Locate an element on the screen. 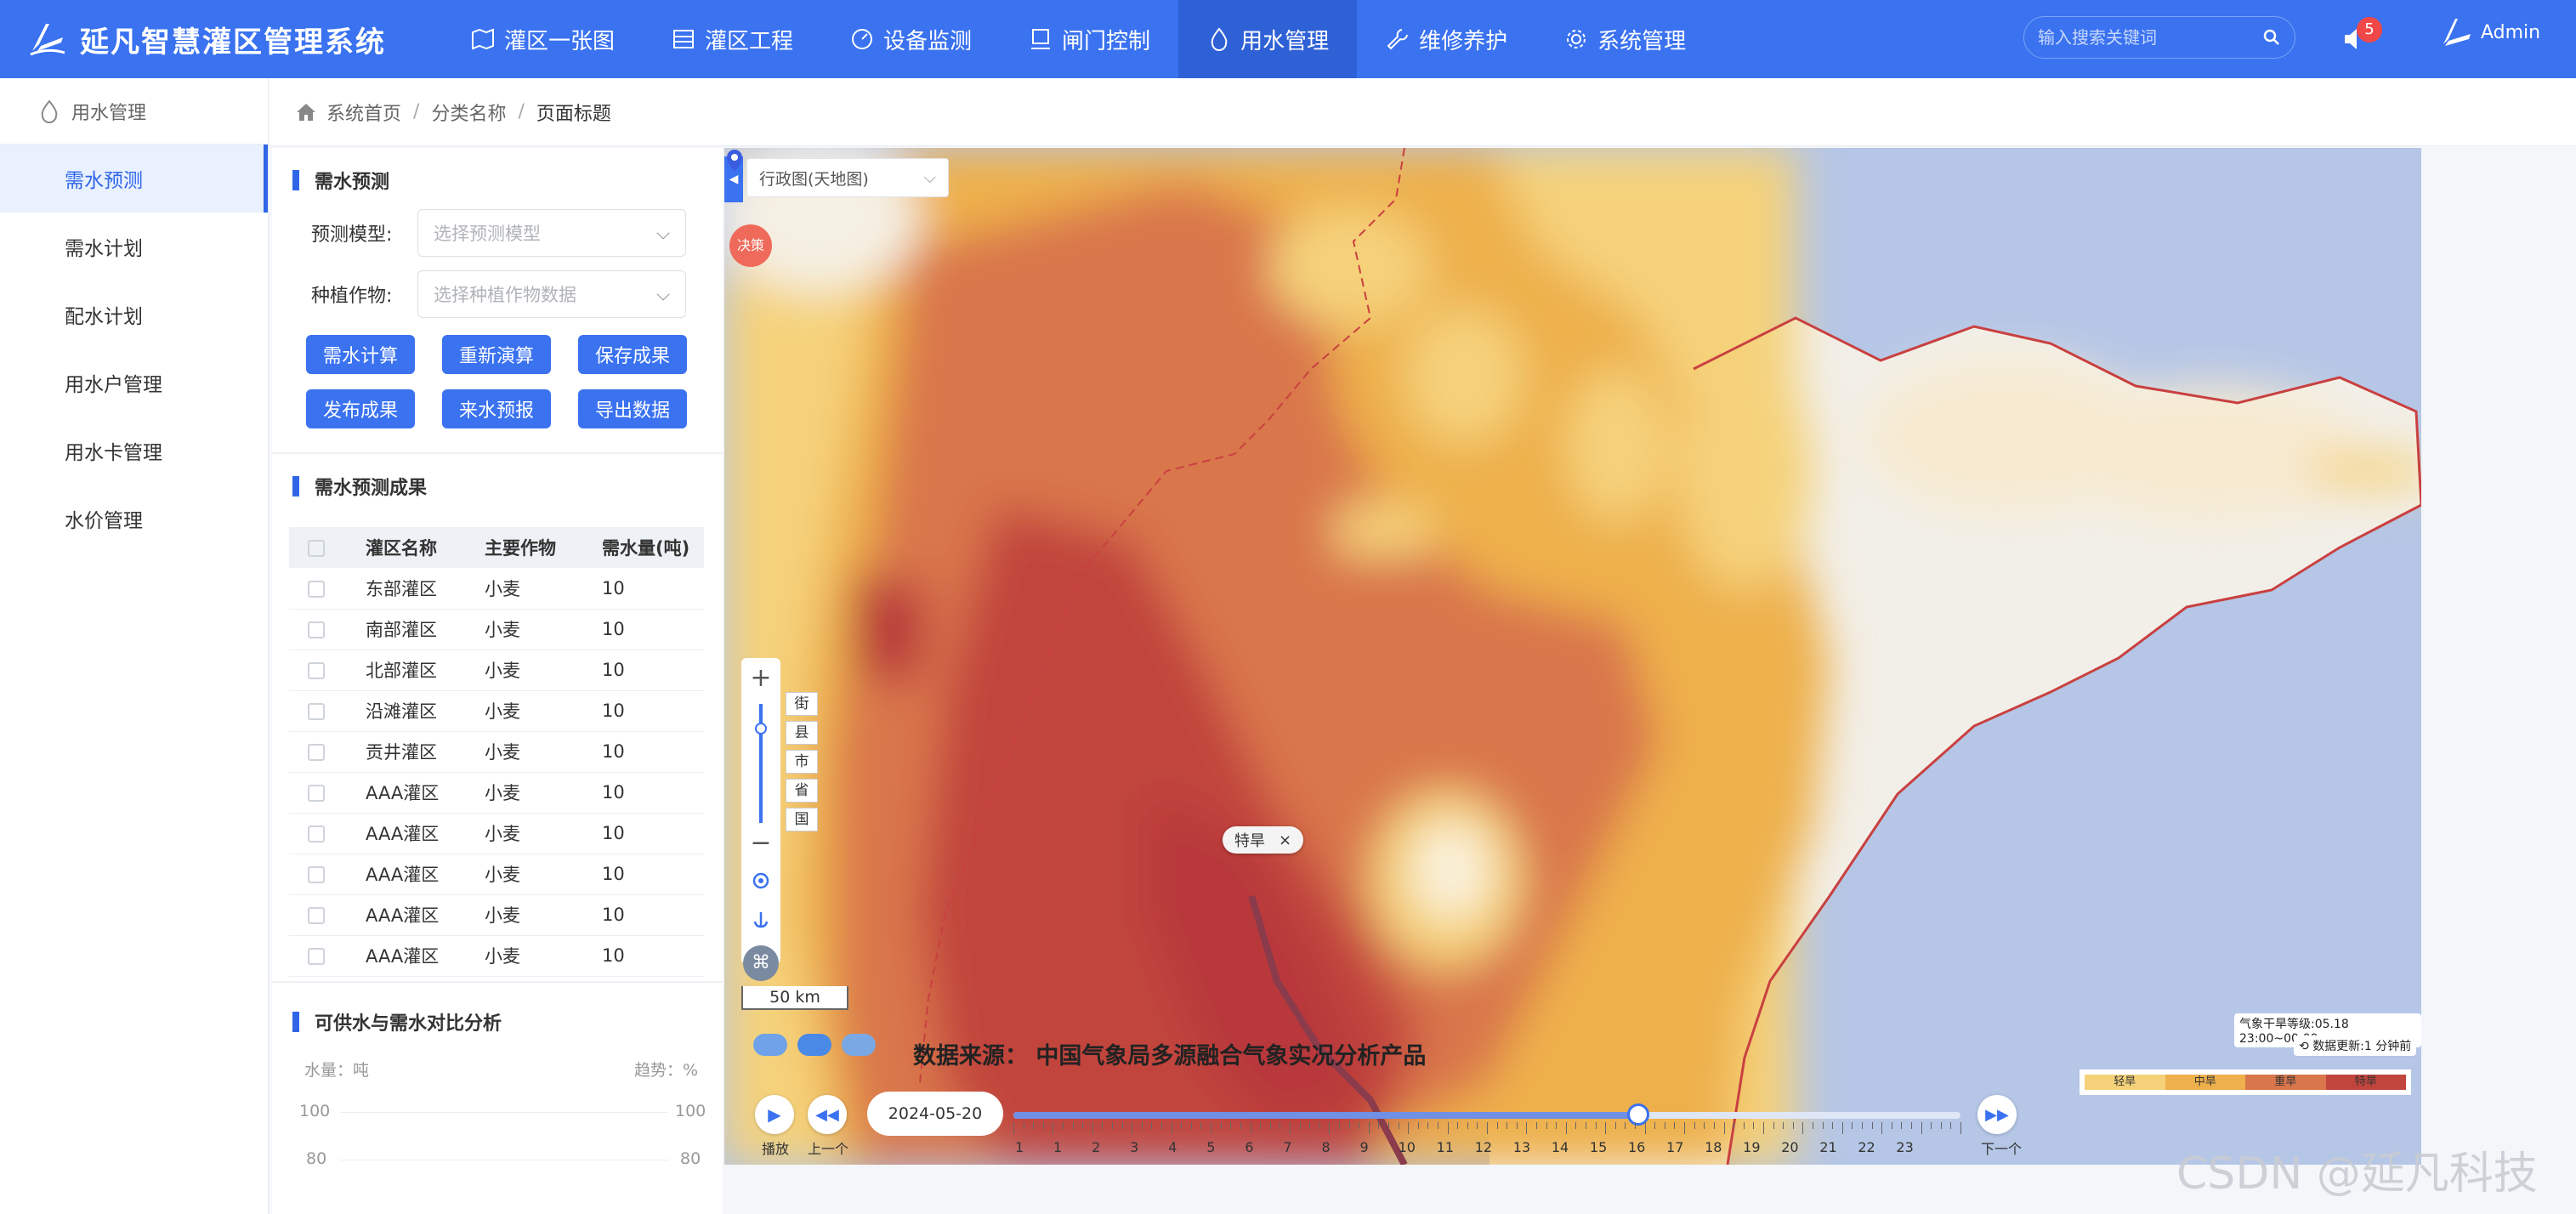 Image resolution: width=2576 pixels, height=1214 pixels. timeline-hour-label: 2 is located at coordinates (1096, 1147).